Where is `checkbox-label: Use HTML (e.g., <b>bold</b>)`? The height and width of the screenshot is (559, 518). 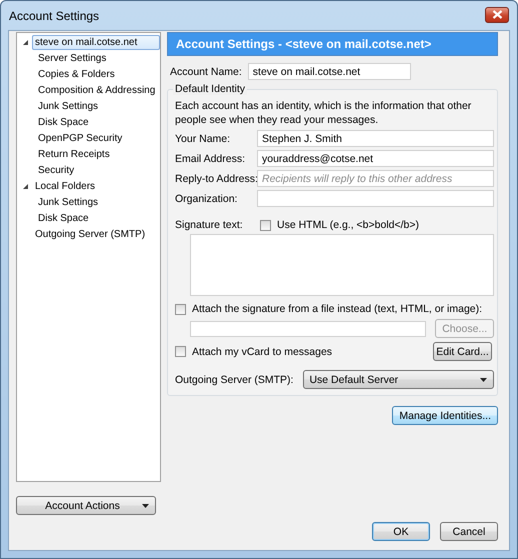 checkbox-label: Use HTML (e.g., <b>bold</b>) is located at coordinates (348, 225).